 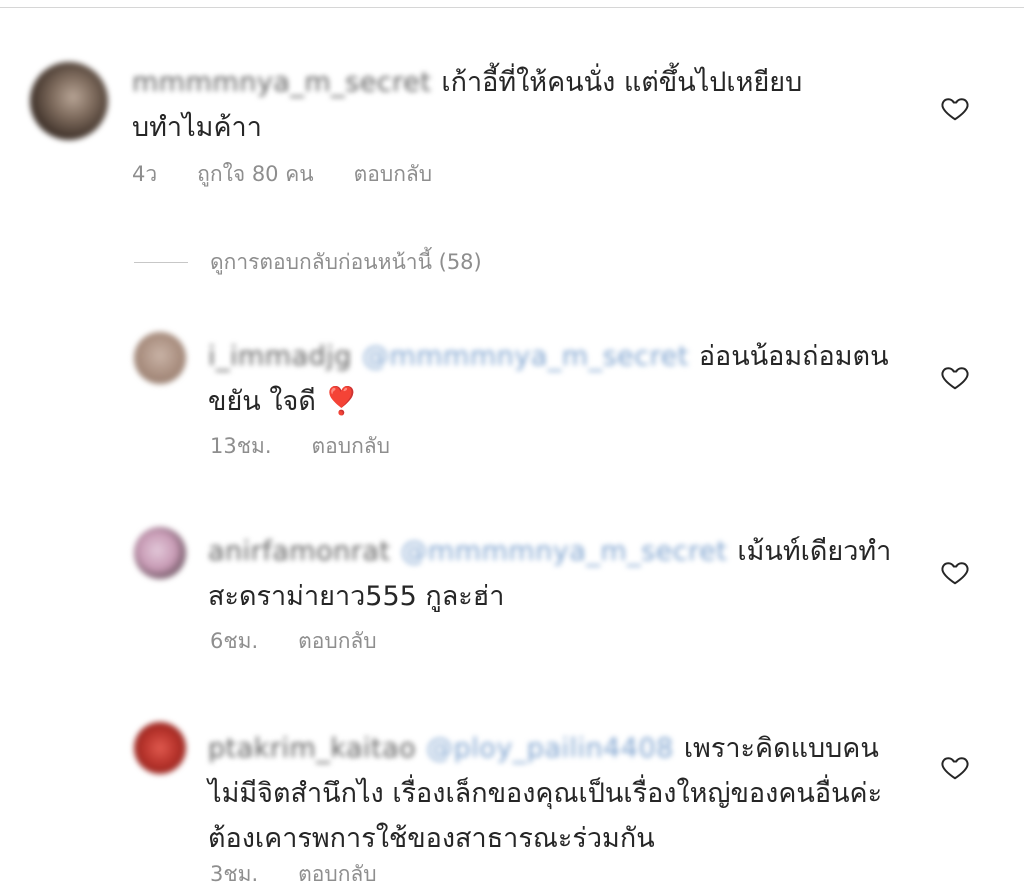 I want to click on comment-username: mmmmnya_m_secret, so click(x=281, y=82).